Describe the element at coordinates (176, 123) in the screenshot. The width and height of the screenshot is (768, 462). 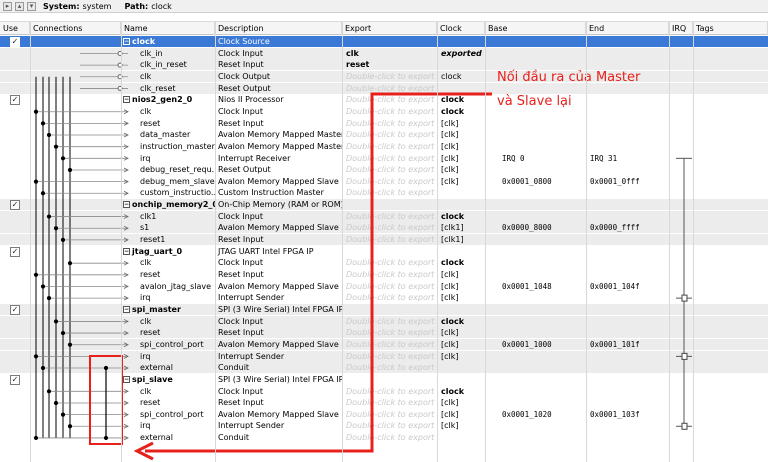
I see `component-name: reset` at that location.